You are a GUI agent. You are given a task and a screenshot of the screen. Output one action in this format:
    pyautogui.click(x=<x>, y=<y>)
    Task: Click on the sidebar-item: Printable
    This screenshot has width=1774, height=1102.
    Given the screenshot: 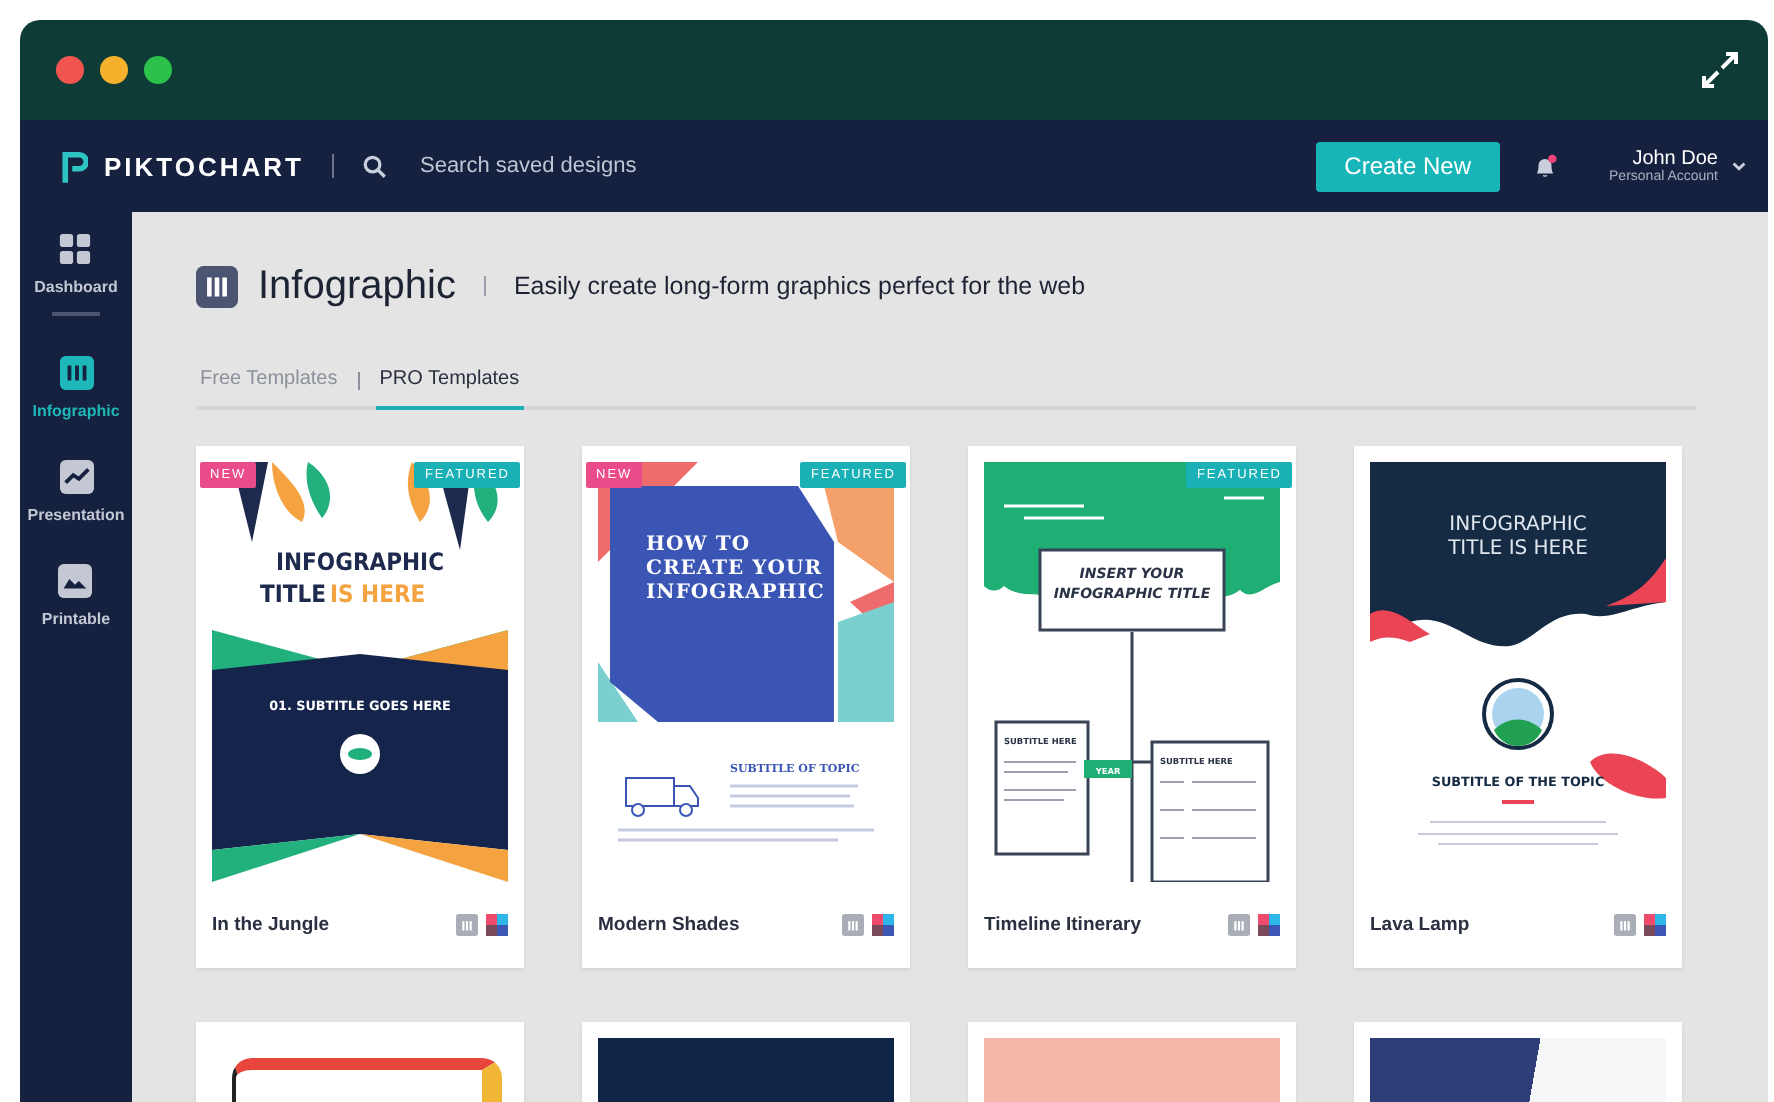 What is the action you would take?
    pyautogui.click(x=76, y=596)
    